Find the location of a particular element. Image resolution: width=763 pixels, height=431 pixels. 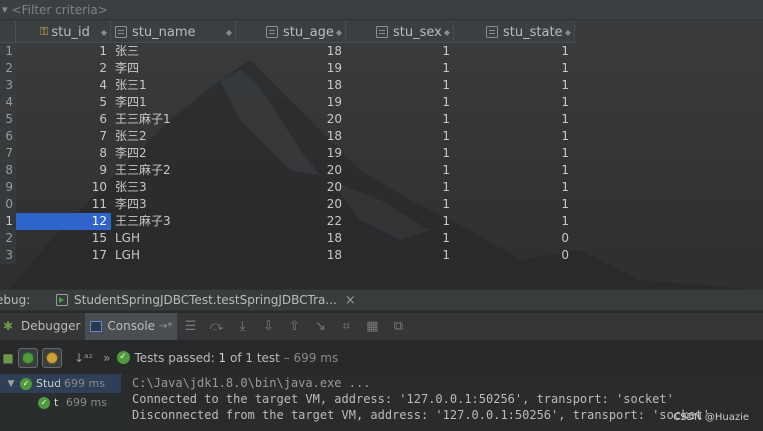

cell-stu-id: 8 is located at coordinates (63, 153).